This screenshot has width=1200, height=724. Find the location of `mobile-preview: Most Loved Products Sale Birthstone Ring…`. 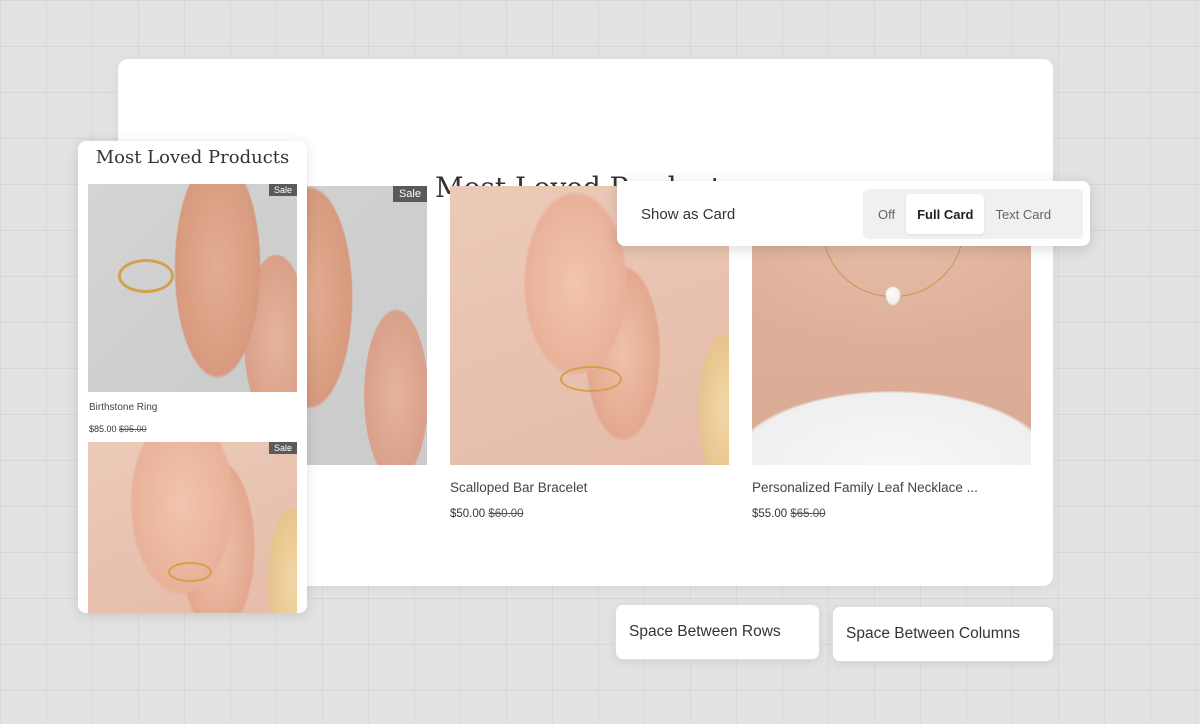

mobile-preview: Most Loved Products Sale Birthstone Ring… is located at coordinates (192, 377).